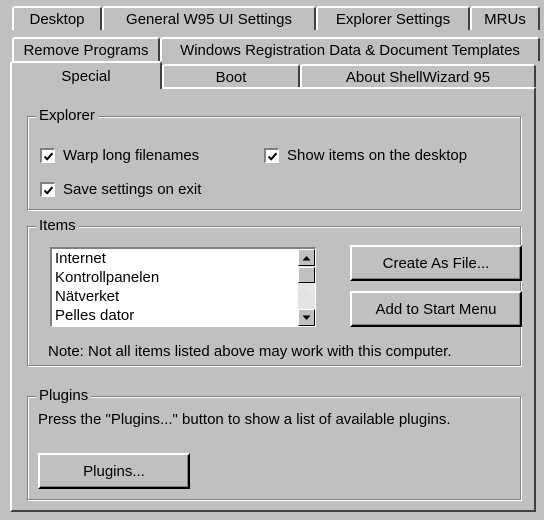 The image size is (544, 520). I want to click on list-item: Nätverket, so click(183, 296).